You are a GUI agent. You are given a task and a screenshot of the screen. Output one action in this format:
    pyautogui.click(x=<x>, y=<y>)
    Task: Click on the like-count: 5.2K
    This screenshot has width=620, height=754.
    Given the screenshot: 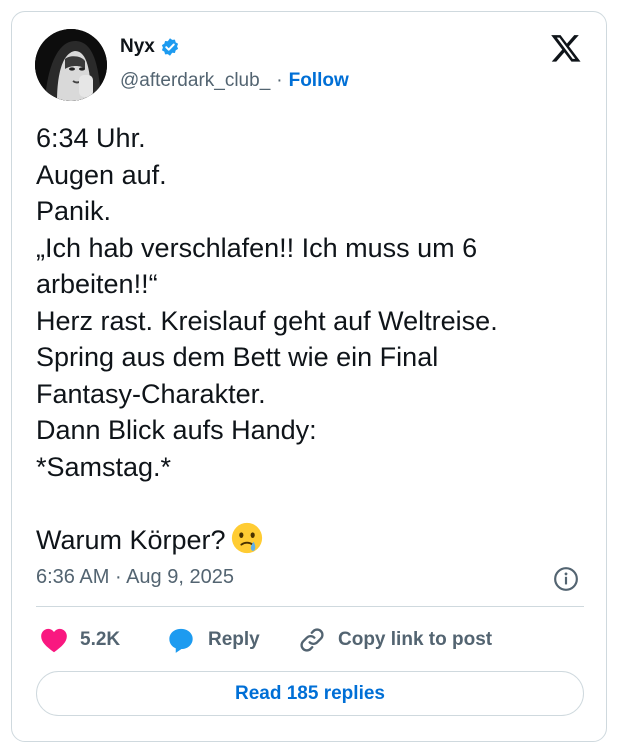 What is the action you would take?
    pyautogui.click(x=100, y=639)
    